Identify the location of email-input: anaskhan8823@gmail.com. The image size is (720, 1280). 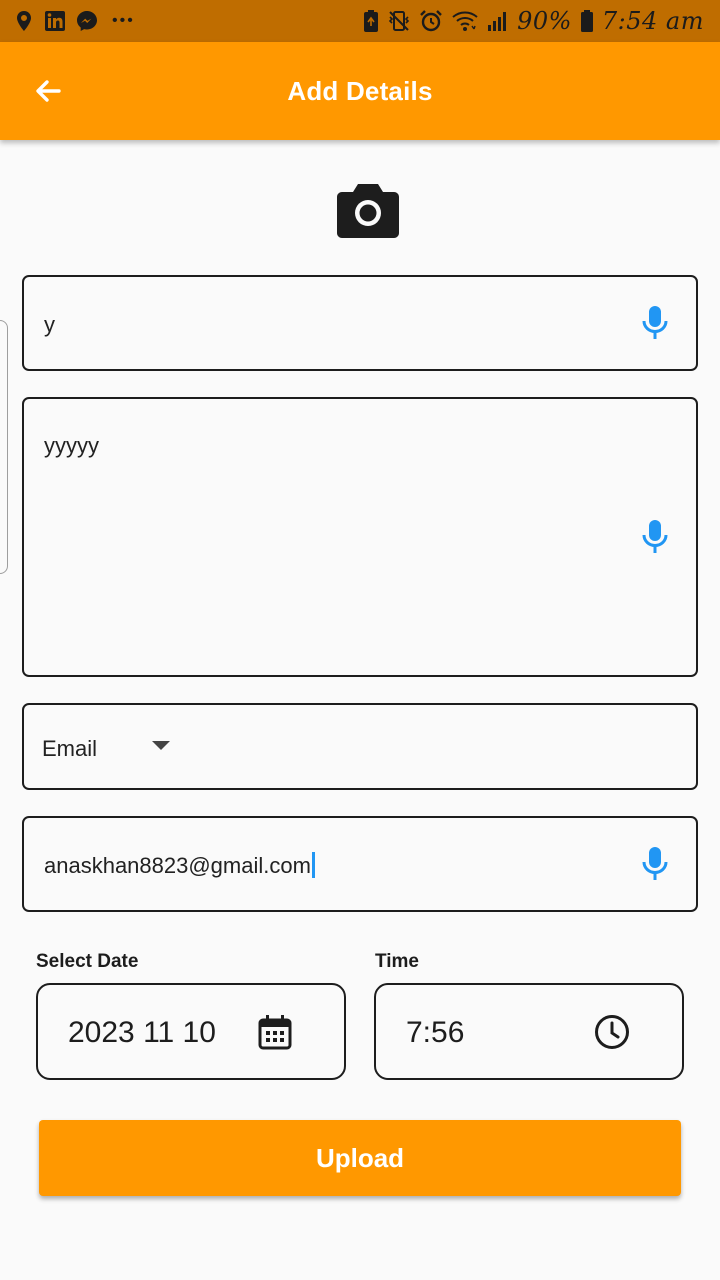
(179, 865).